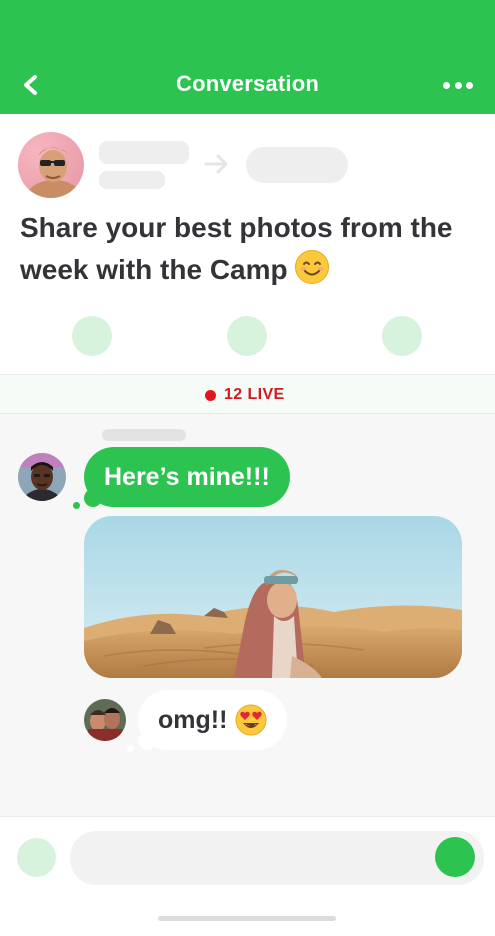 This screenshot has width=495, height=936. I want to click on message-input, so click(277, 858).